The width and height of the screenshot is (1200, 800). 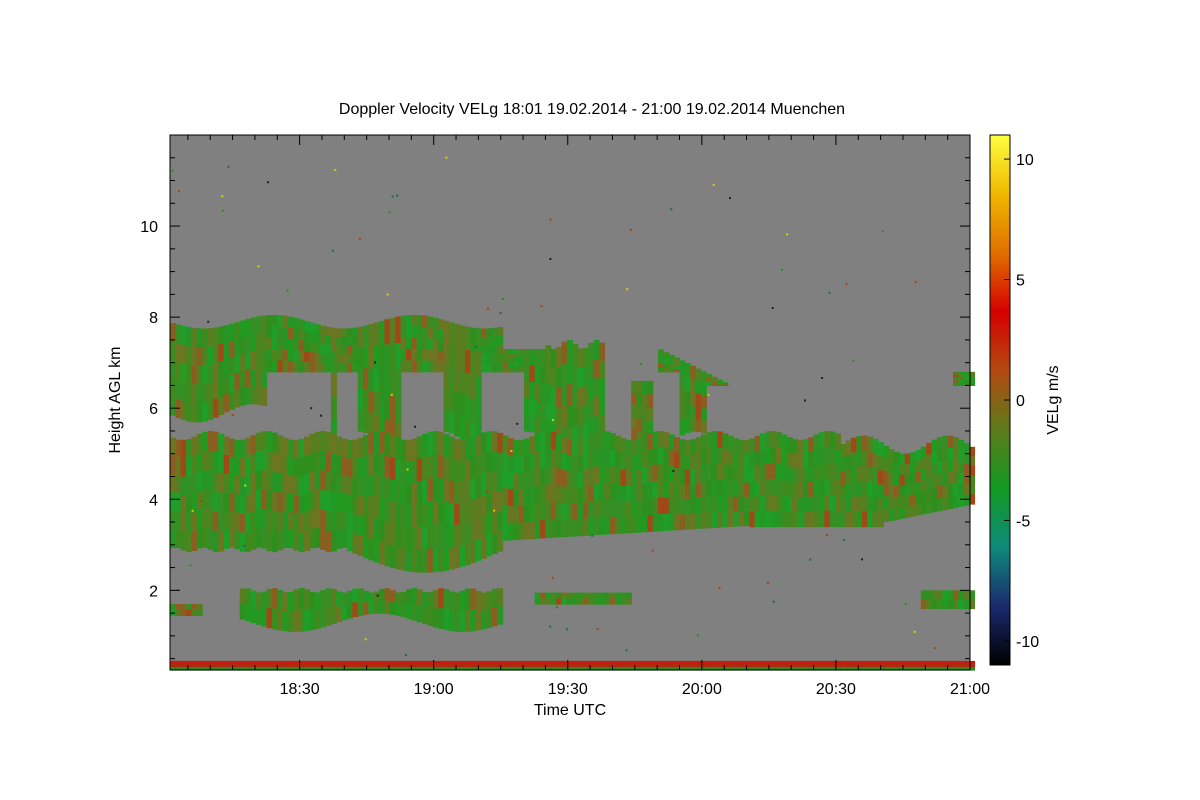 What do you see at coordinates (149, 227) in the screenshot?
I see `y-tick-label: 10` at bounding box center [149, 227].